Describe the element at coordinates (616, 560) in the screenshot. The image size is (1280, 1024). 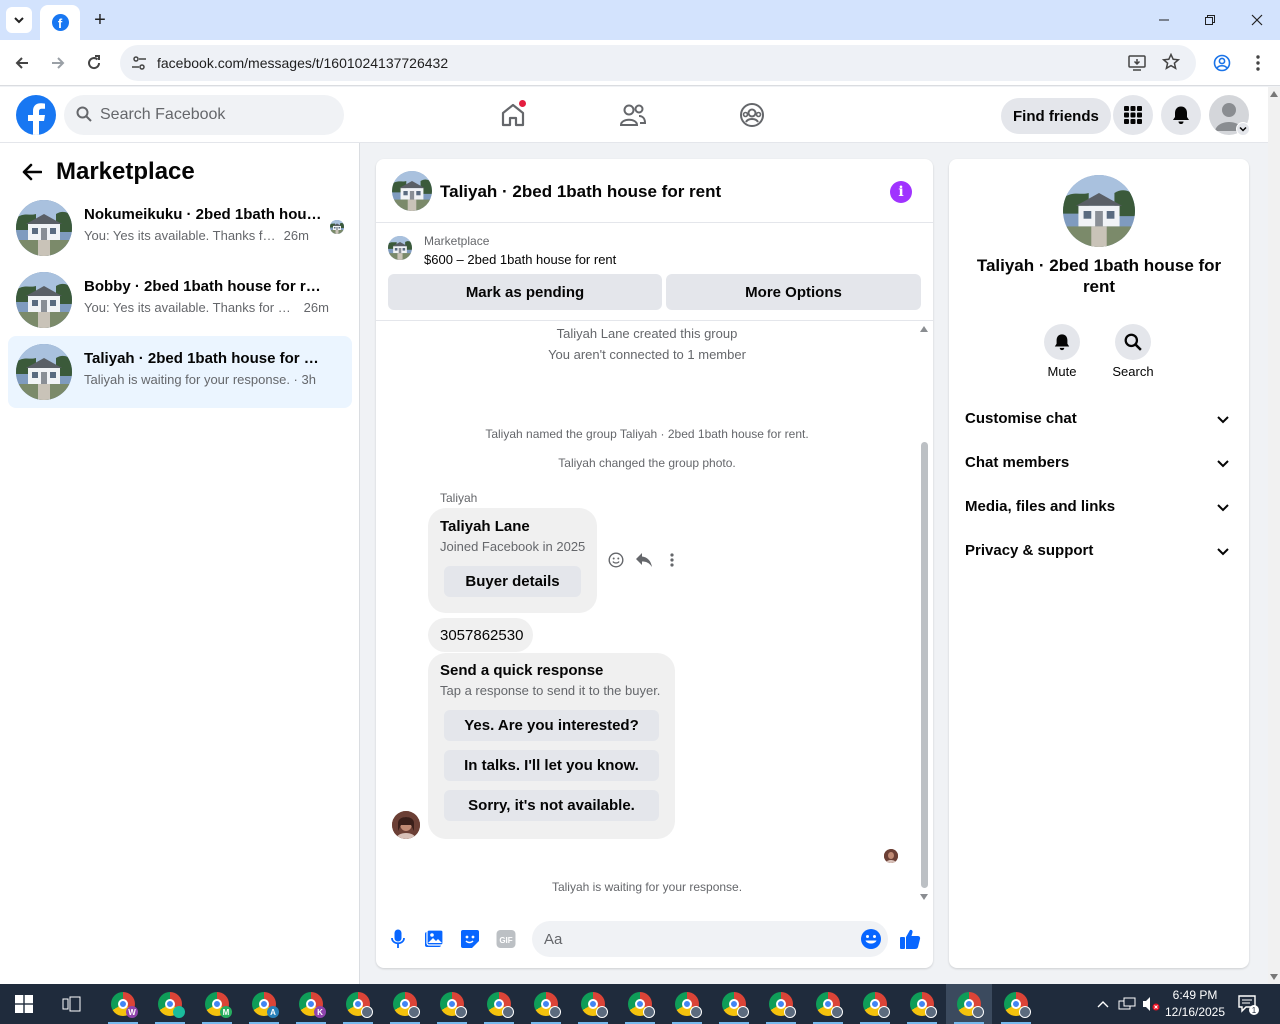
I see `react-emoji-icon` at that location.